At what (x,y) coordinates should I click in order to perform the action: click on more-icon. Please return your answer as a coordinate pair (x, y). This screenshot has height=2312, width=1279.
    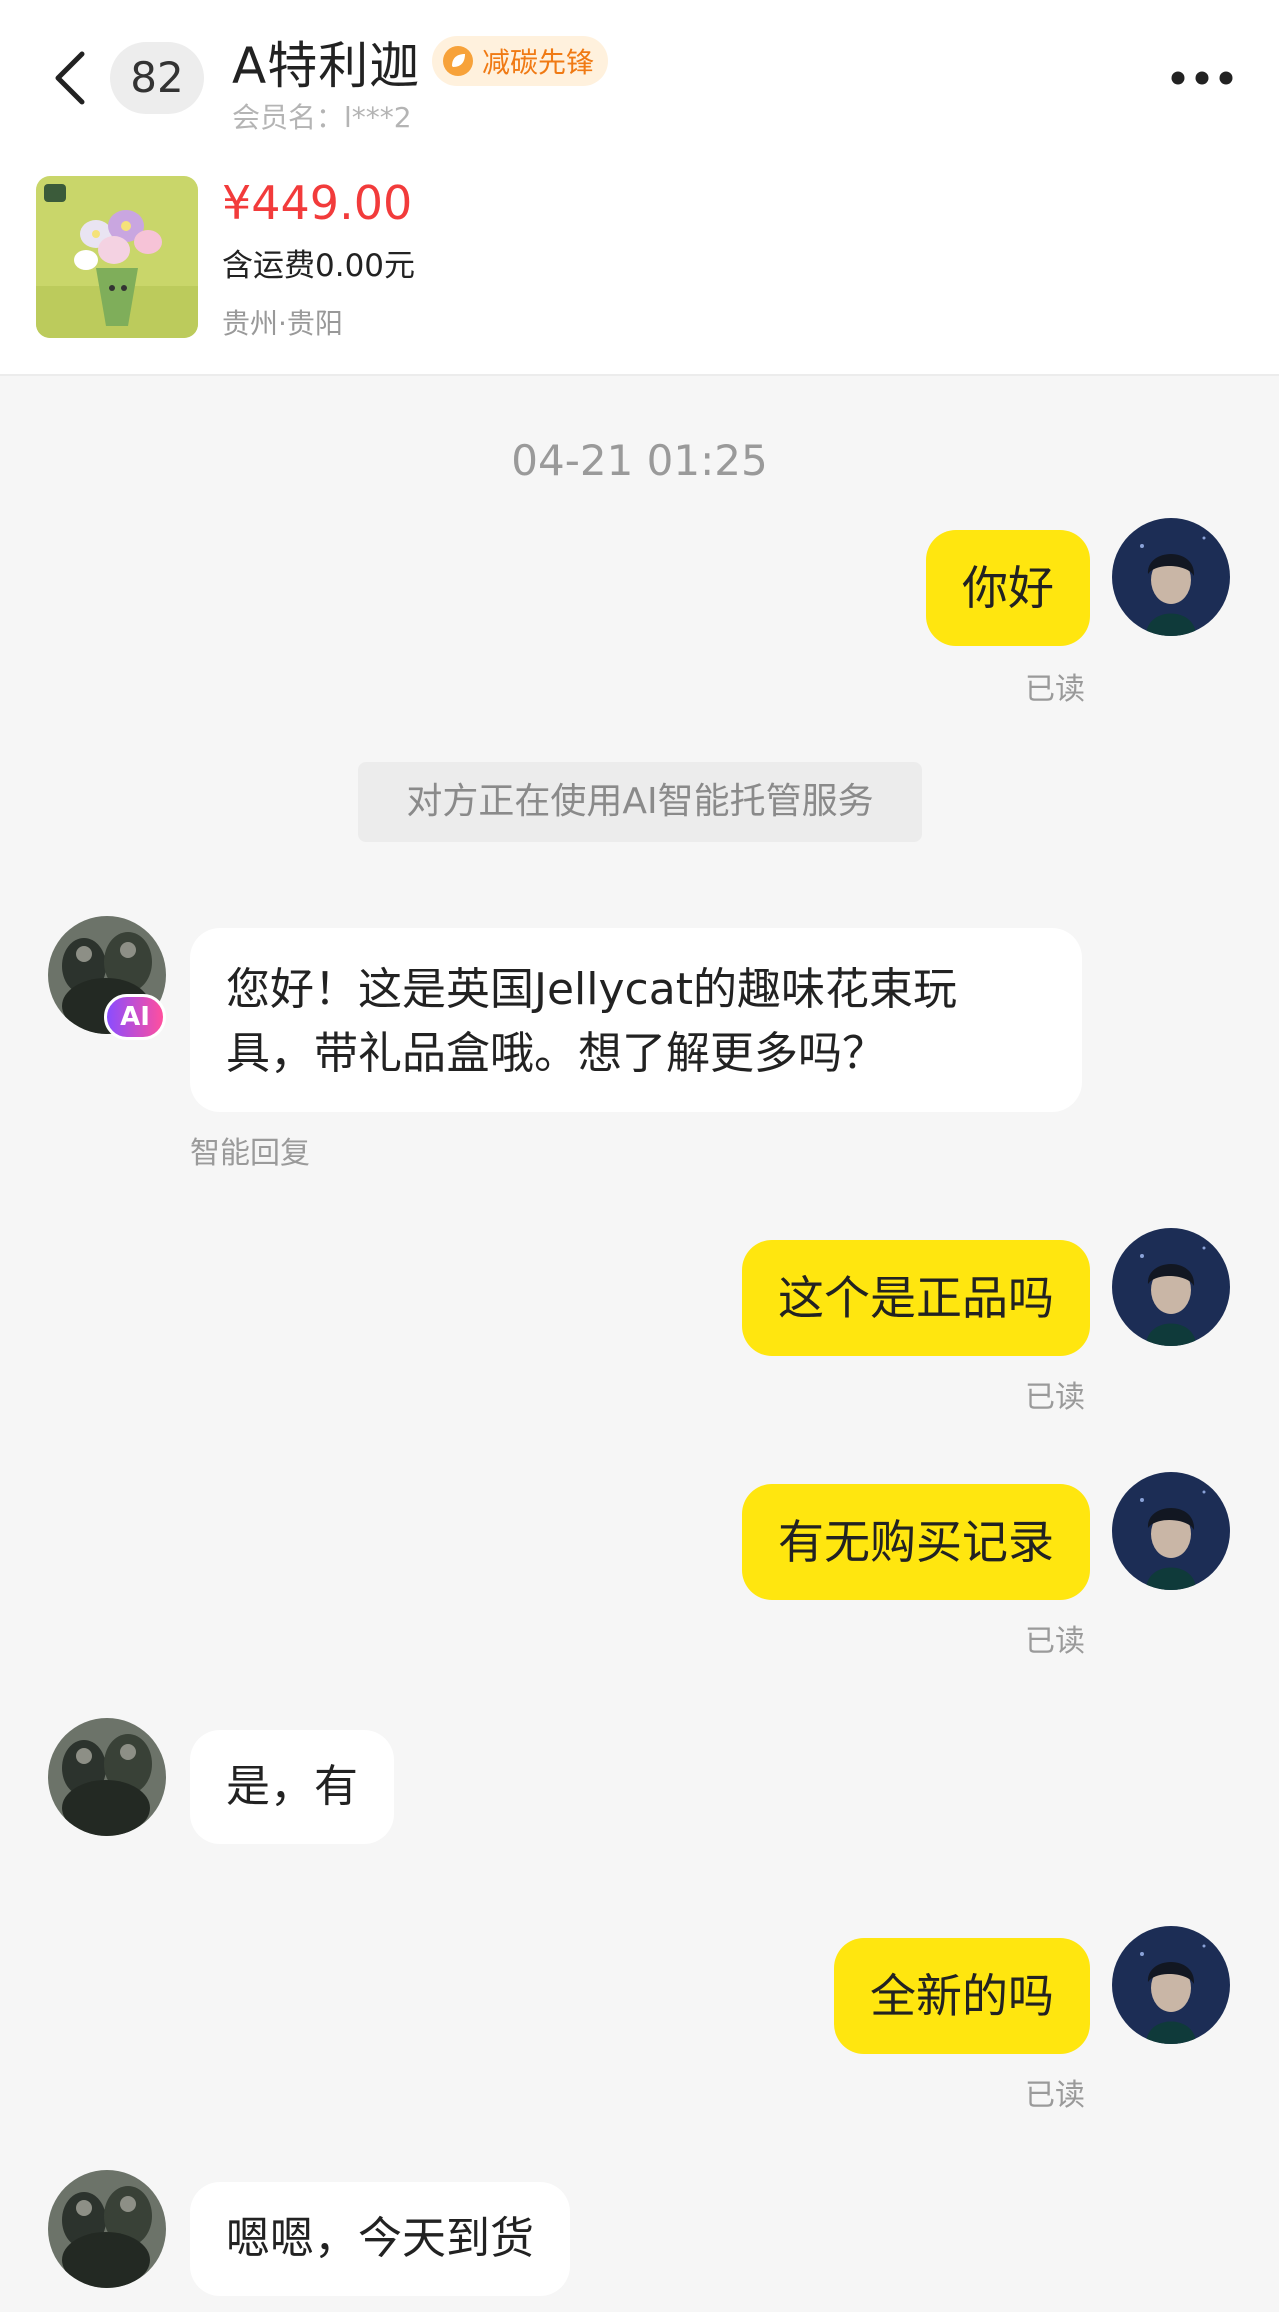
    Looking at the image, I should click on (1202, 78).